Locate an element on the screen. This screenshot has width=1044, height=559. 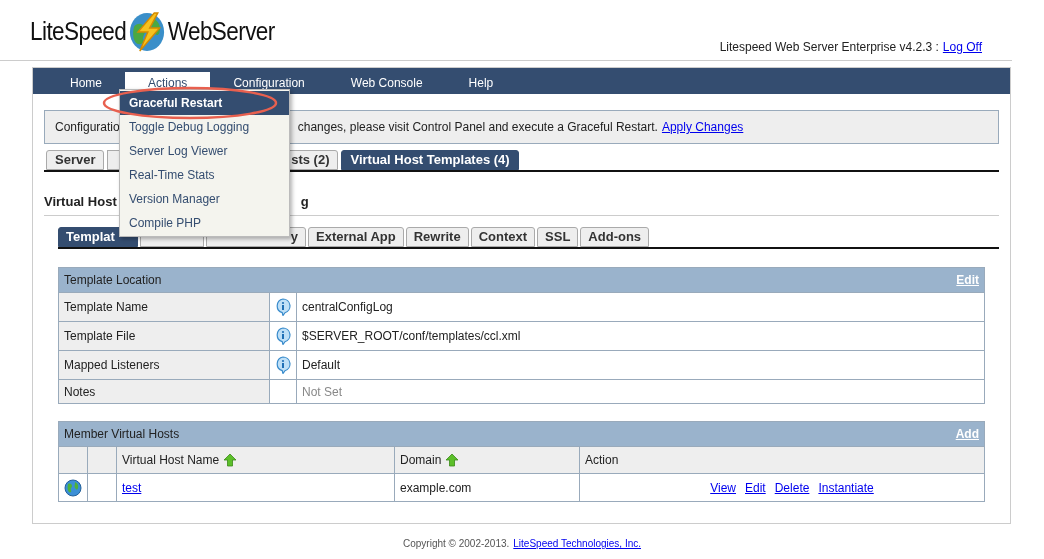
nav-item: Web Console is located at coordinates (386, 83).